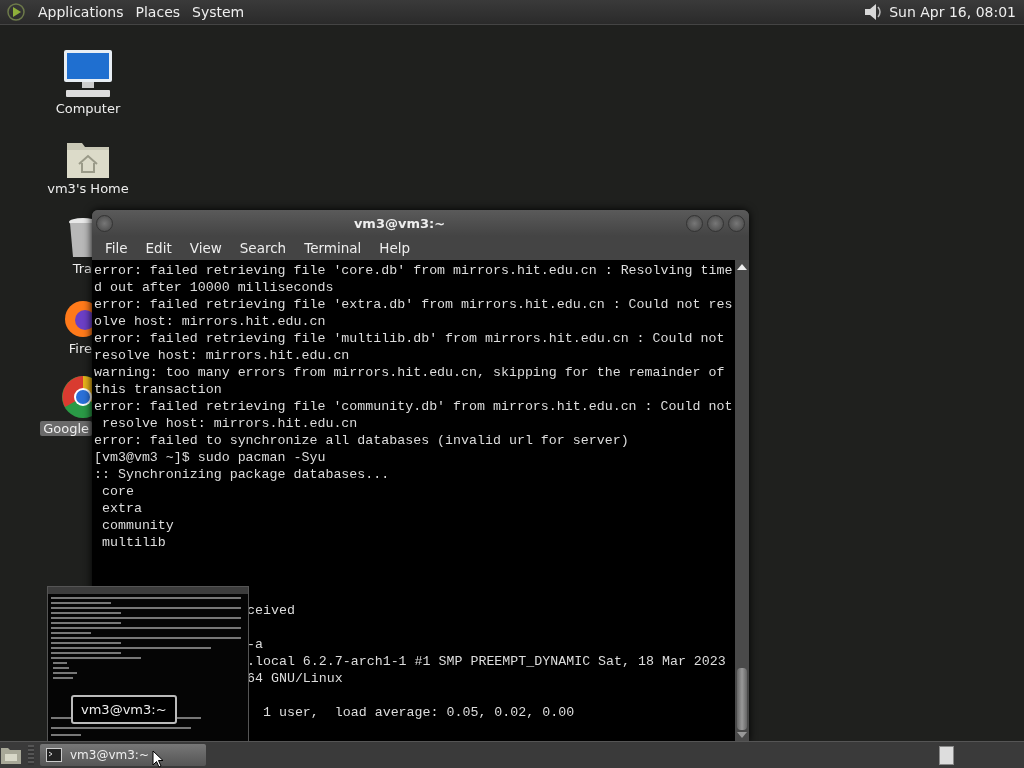 Image resolution: width=1024 pixels, height=768 pixels. What do you see at coordinates (16, 12) in the screenshot?
I see `logo-icon` at bounding box center [16, 12].